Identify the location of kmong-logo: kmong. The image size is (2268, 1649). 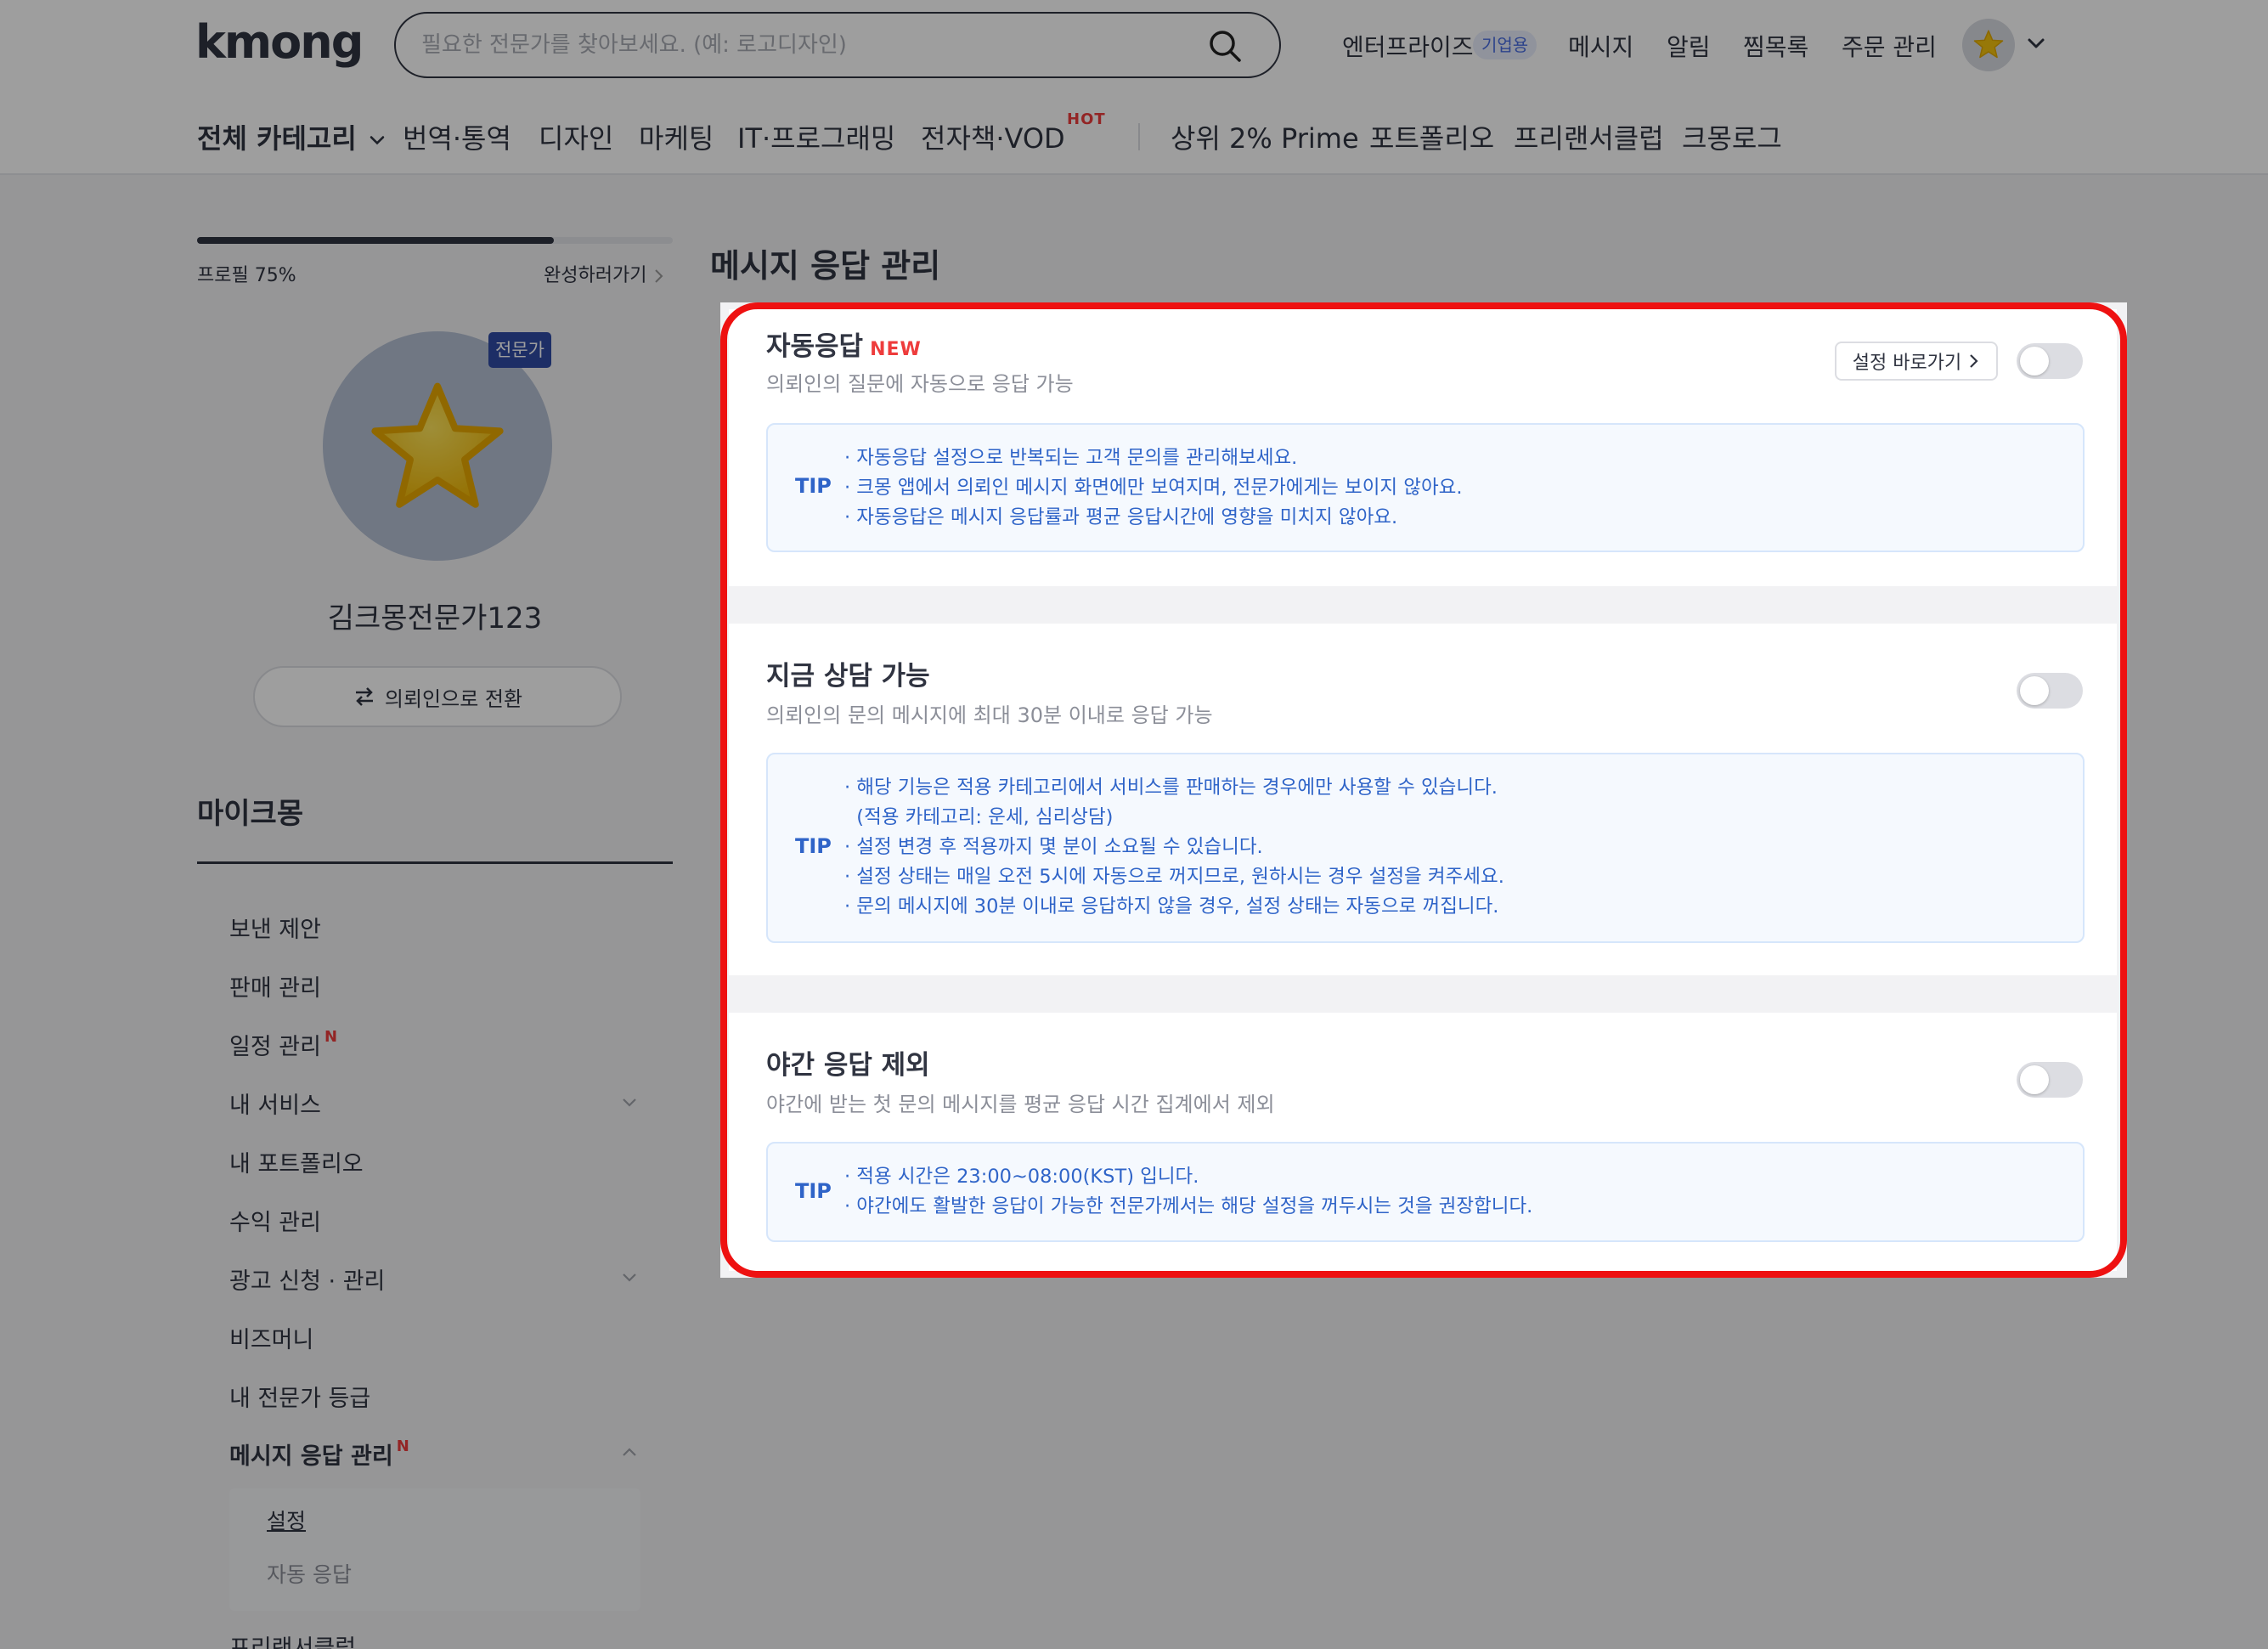
(279, 42).